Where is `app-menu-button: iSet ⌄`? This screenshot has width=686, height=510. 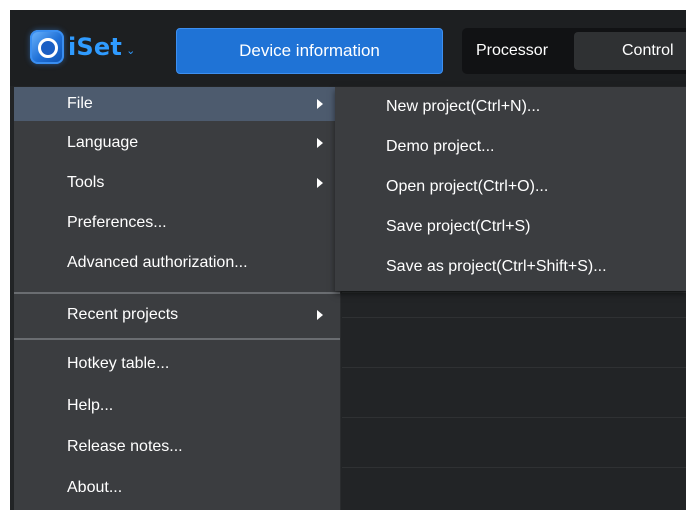
app-menu-button: iSet ⌄ is located at coordinates (82, 47).